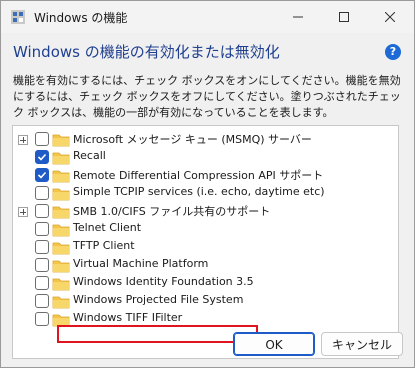 This screenshot has width=415, height=368. I want to click on feature-label: Remote Differential Compression API サポート, so click(198, 175).